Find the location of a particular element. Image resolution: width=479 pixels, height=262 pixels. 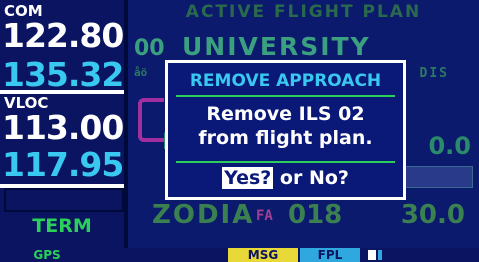

active-leg-arrow-icon is located at coordinates (151, 120).